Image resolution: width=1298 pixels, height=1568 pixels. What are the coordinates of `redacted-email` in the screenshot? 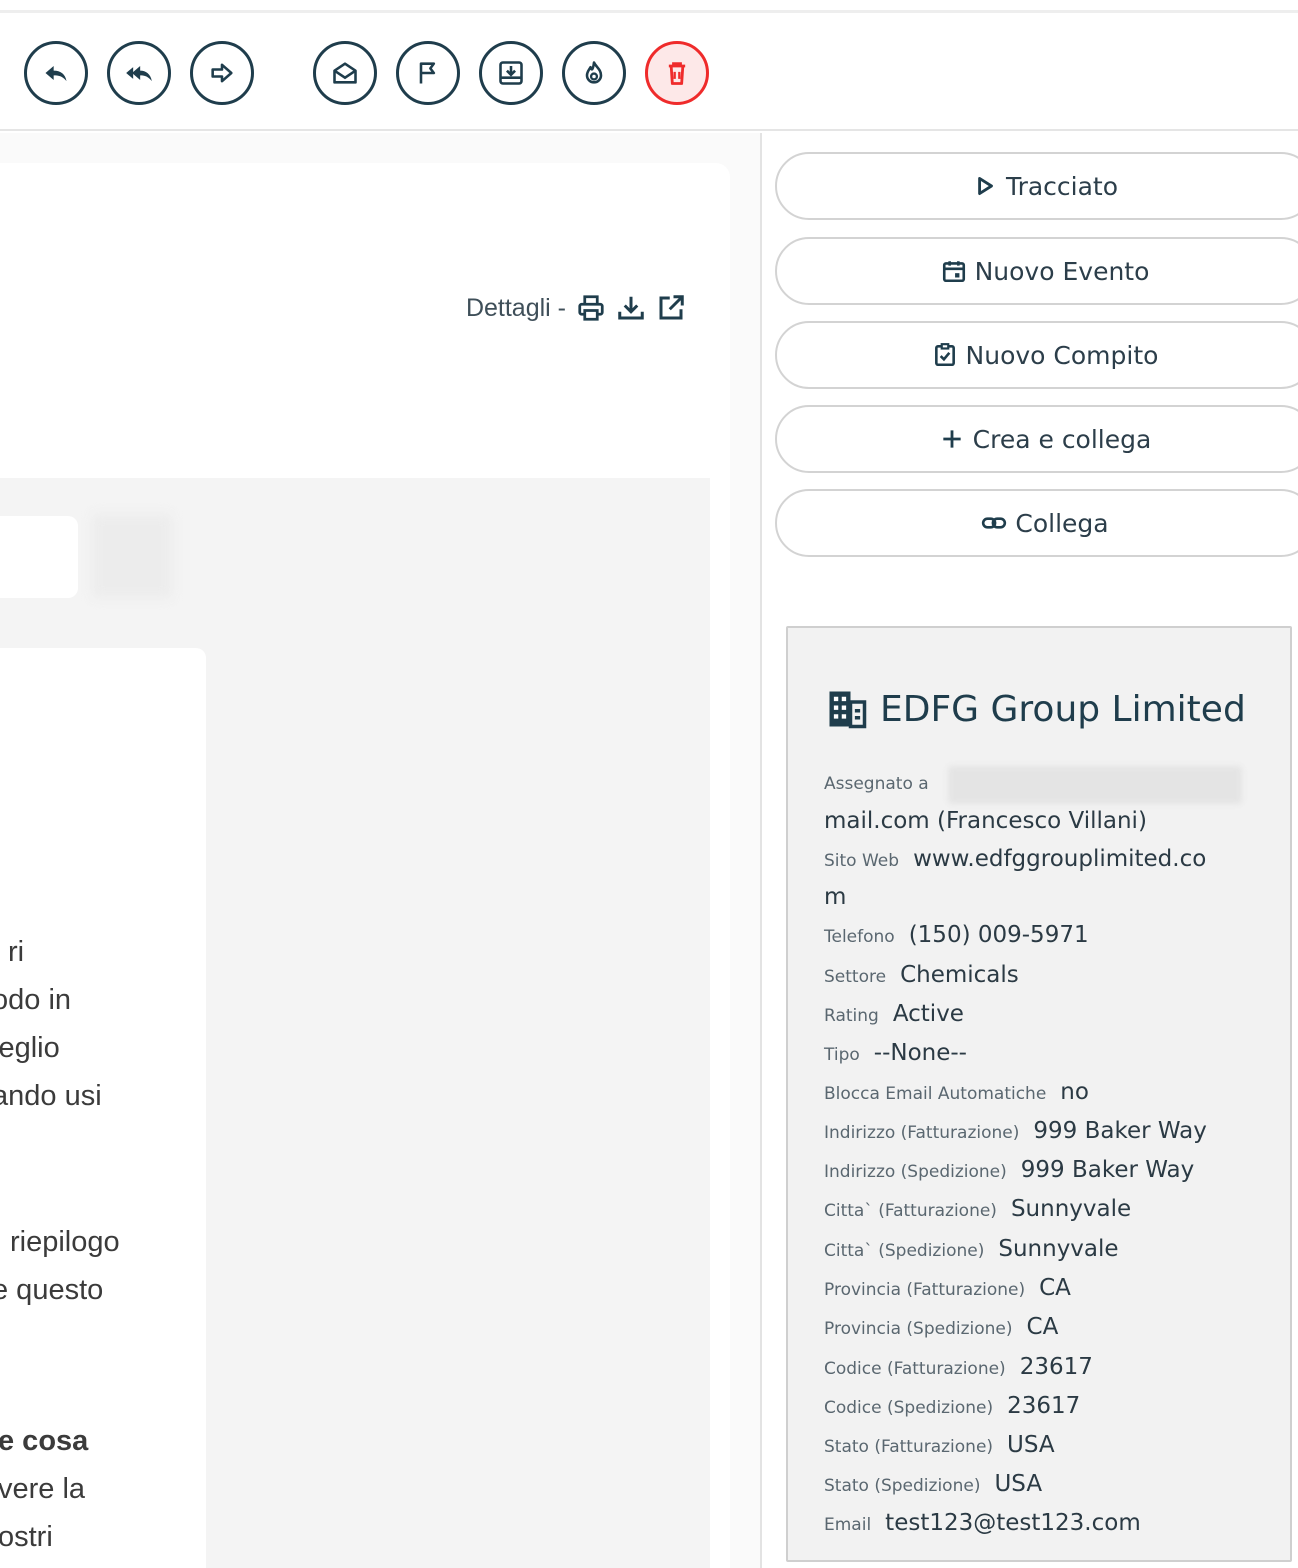 It's located at (1094, 784).